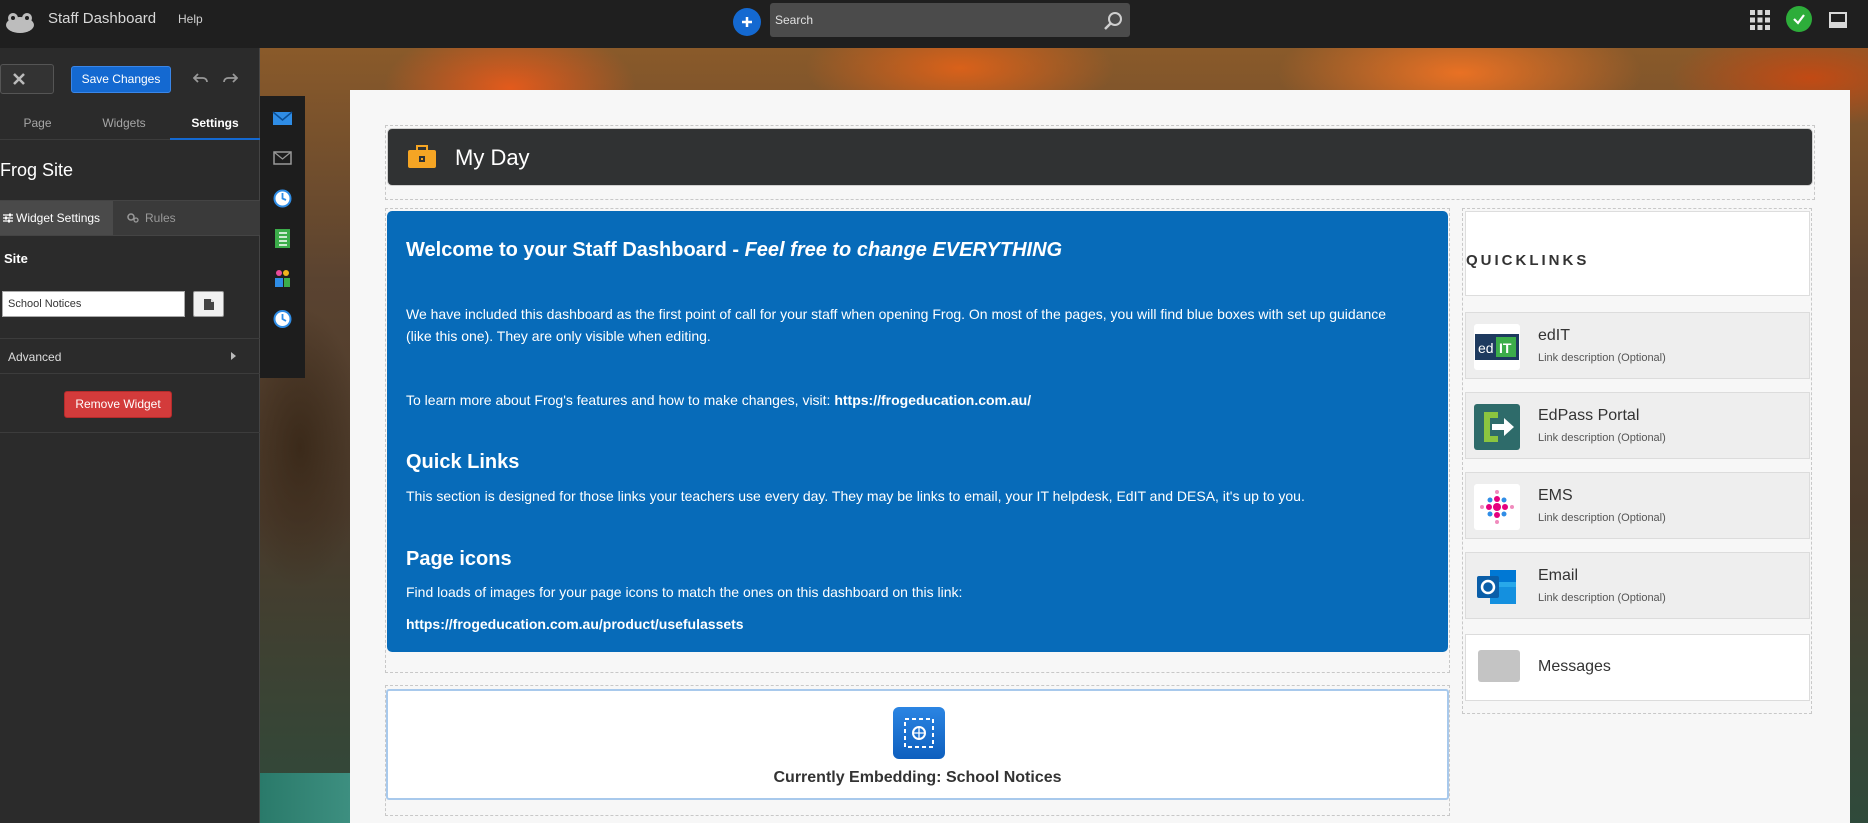 The height and width of the screenshot is (823, 1868). I want to click on embed-frame-icon, so click(919, 733).